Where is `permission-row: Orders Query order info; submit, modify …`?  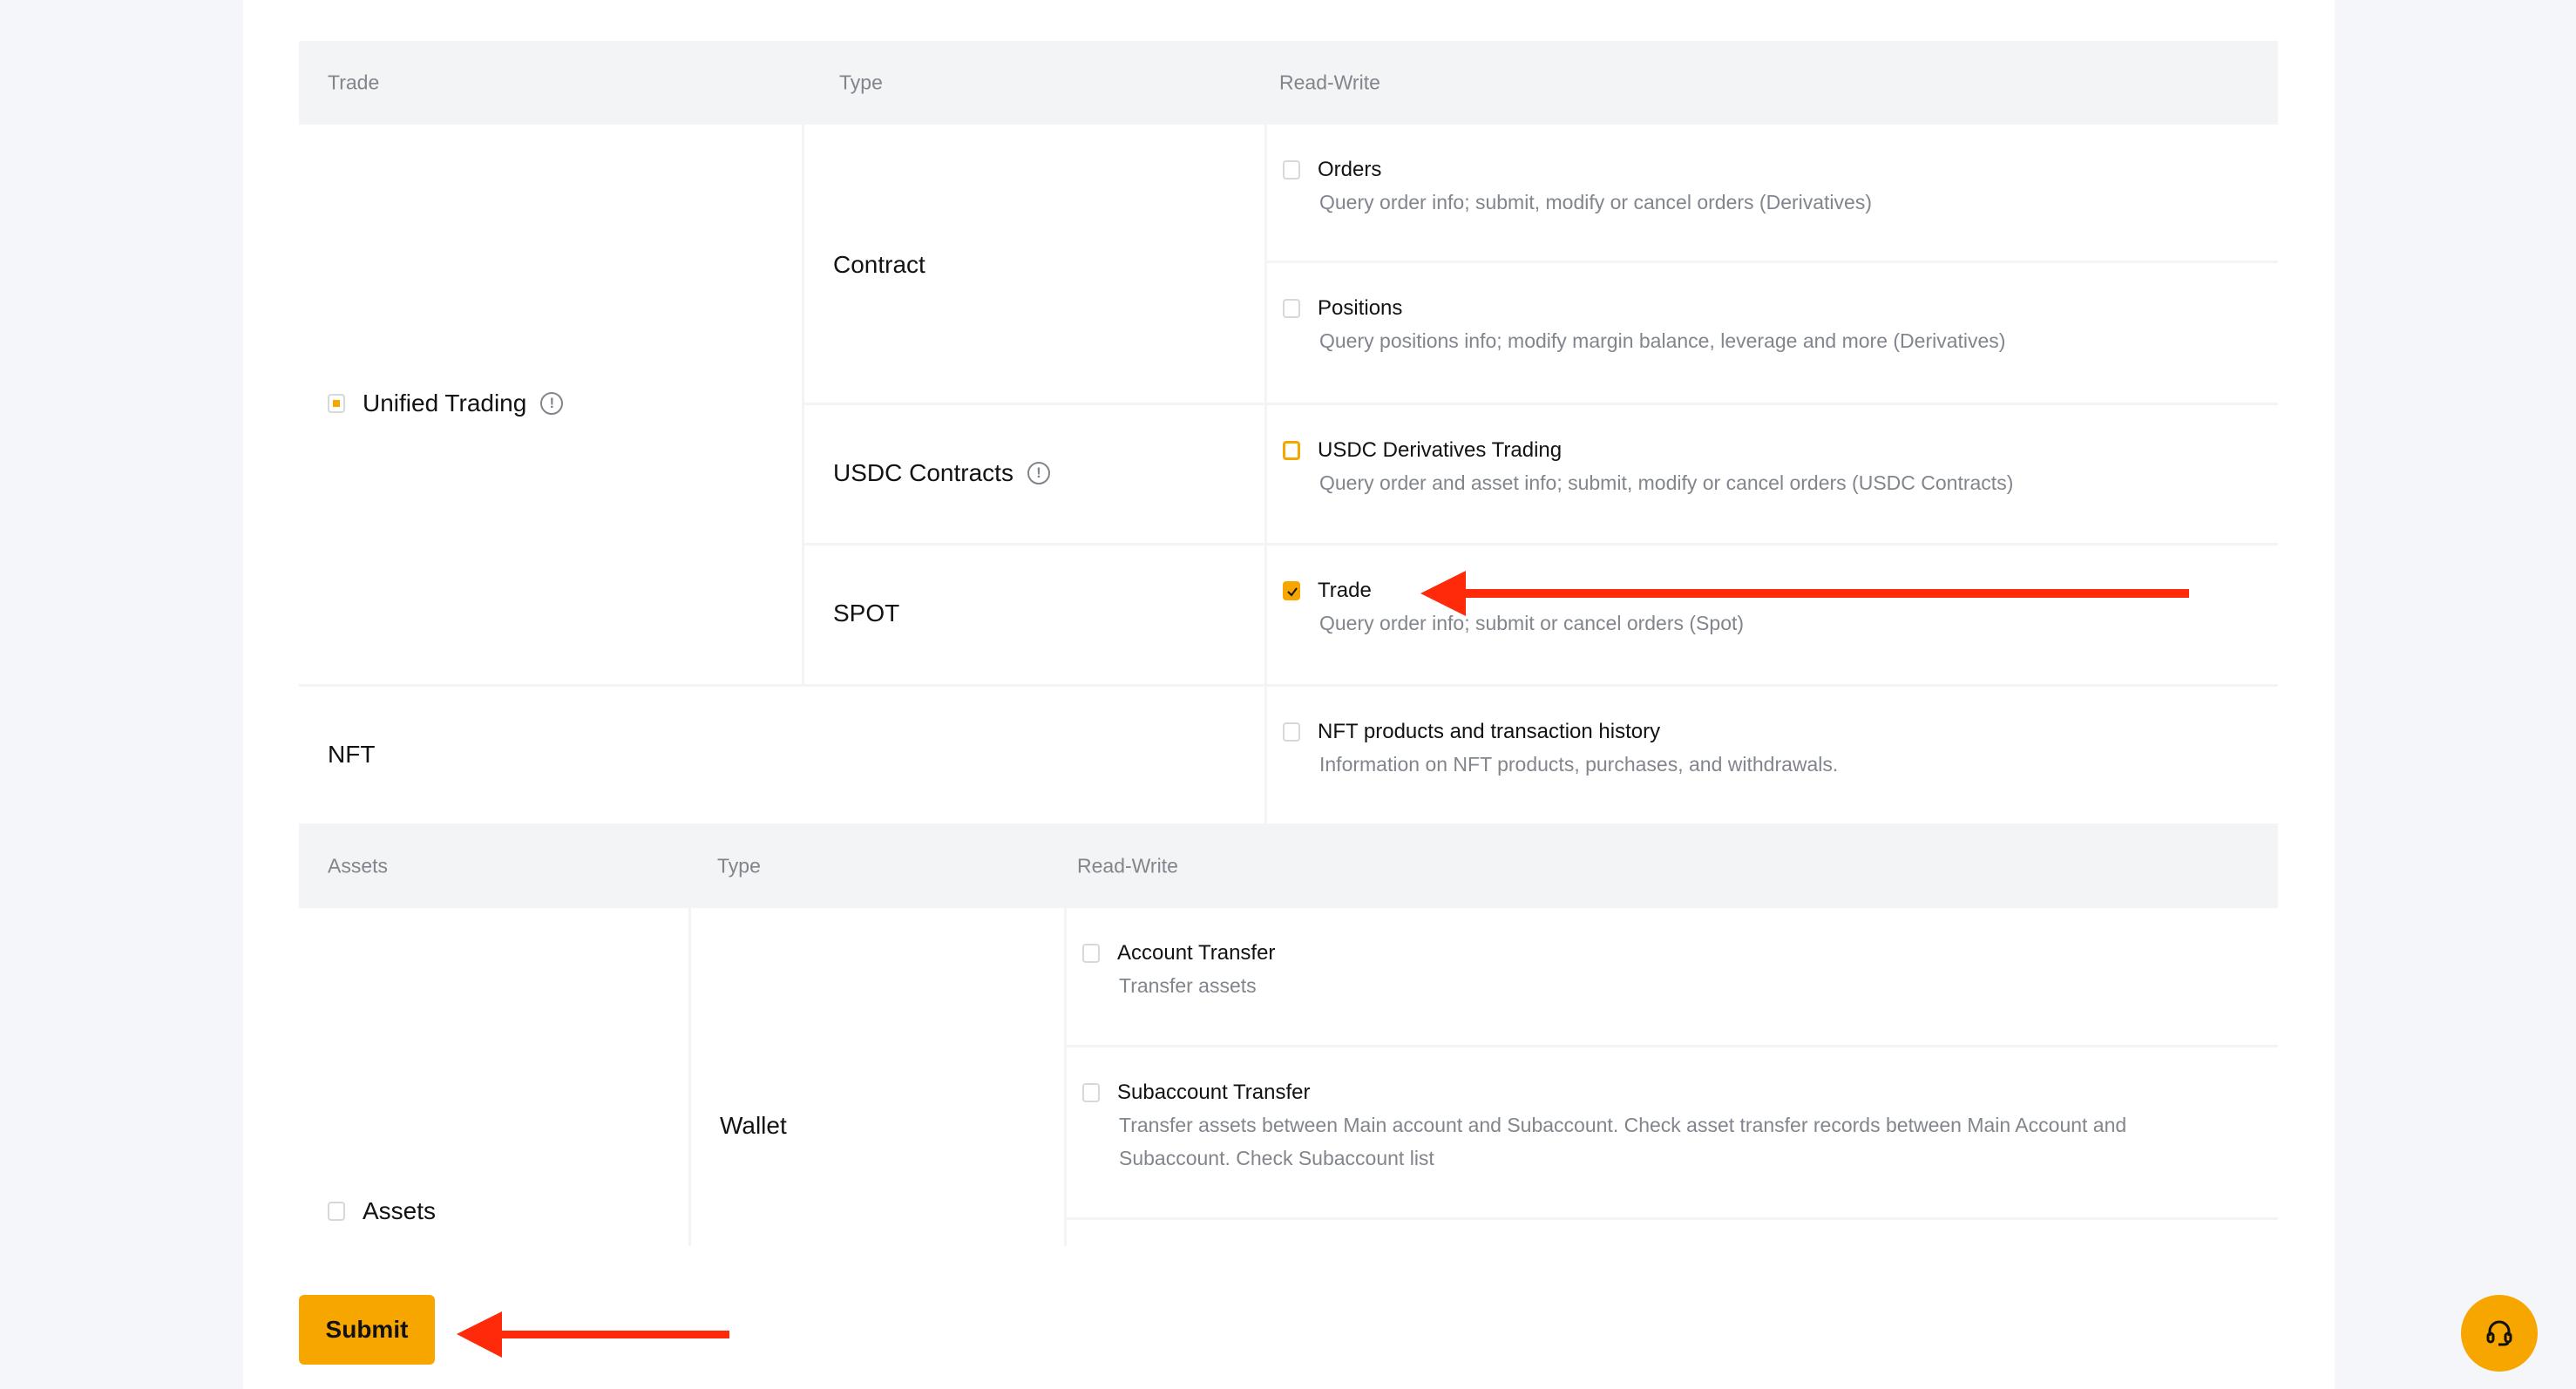 permission-row: Orders Query order info; submit, modify … is located at coordinates (1771, 194).